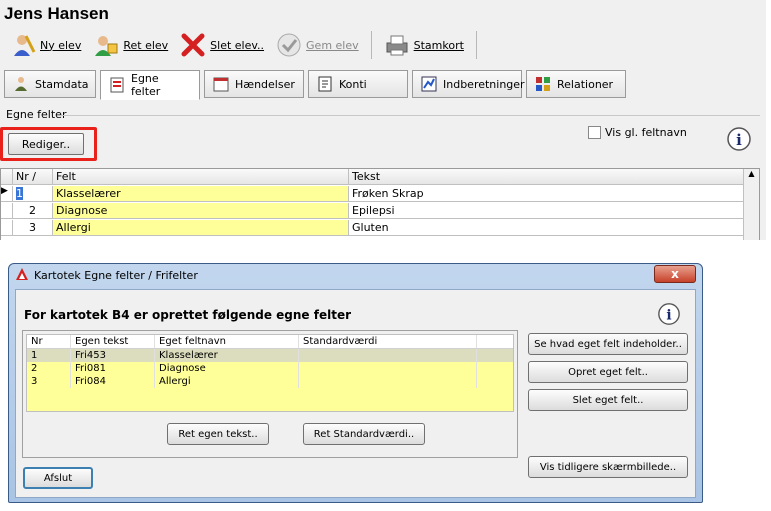  Describe the element at coordinates (355, 275) in the screenshot. I see `dialog-titlebar: Kartotek Egne felter / Frifelter` at that location.